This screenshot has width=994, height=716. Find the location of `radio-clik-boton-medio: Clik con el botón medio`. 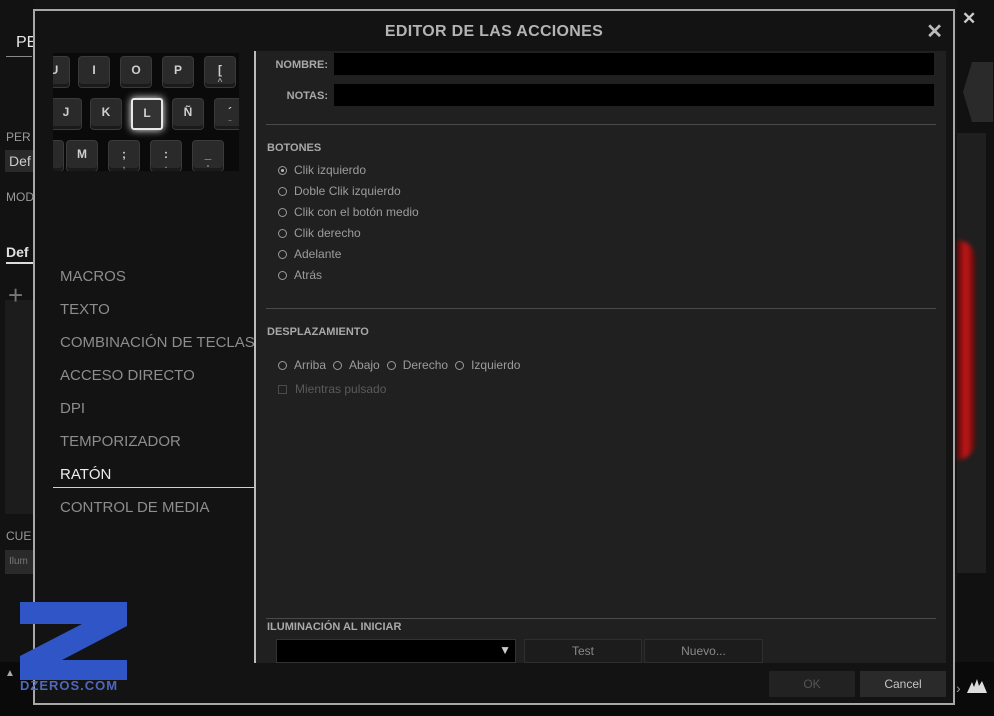

radio-clik-boton-medio: Clik con el botón medio is located at coordinates (348, 212).